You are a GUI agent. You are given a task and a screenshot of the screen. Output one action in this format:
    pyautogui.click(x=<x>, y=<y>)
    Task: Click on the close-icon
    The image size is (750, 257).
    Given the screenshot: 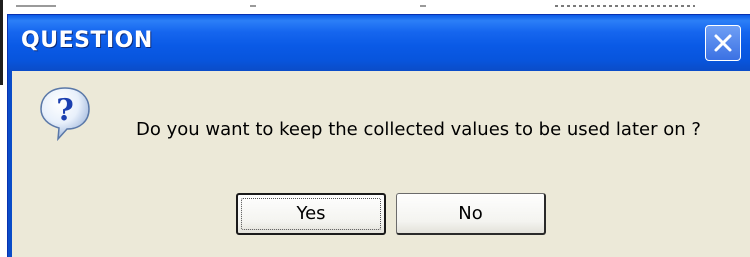 What is the action you would take?
    pyautogui.click(x=723, y=43)
    